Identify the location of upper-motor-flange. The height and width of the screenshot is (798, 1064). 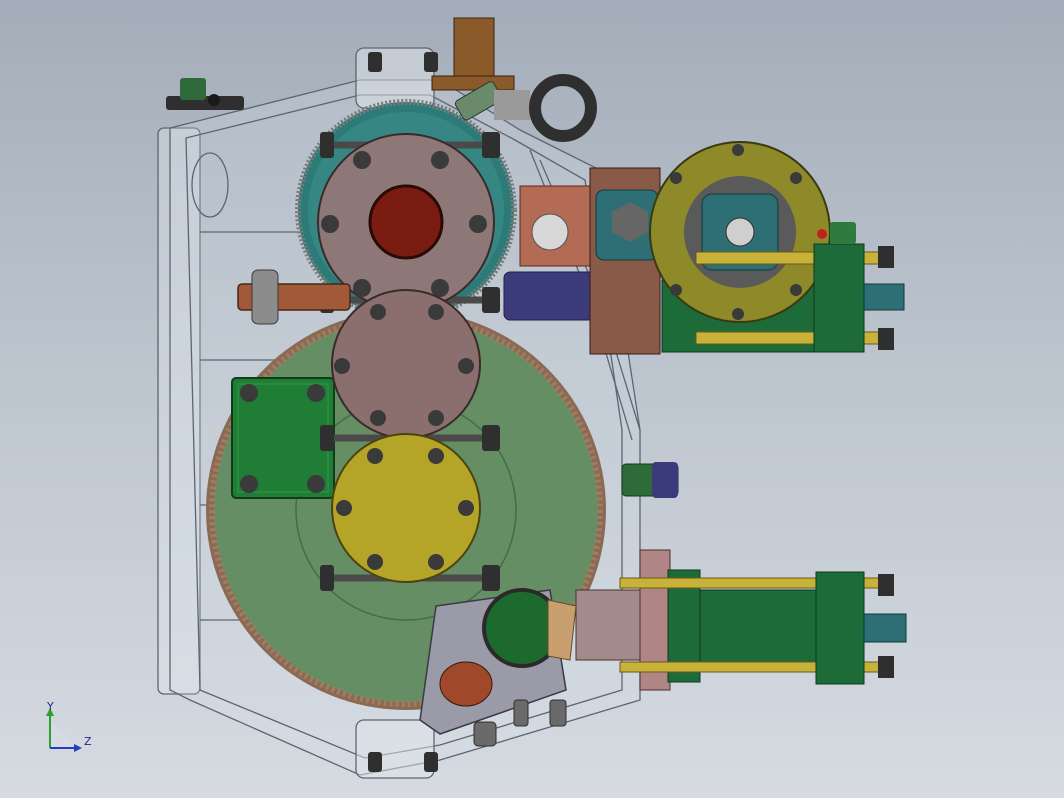
(740, 232).